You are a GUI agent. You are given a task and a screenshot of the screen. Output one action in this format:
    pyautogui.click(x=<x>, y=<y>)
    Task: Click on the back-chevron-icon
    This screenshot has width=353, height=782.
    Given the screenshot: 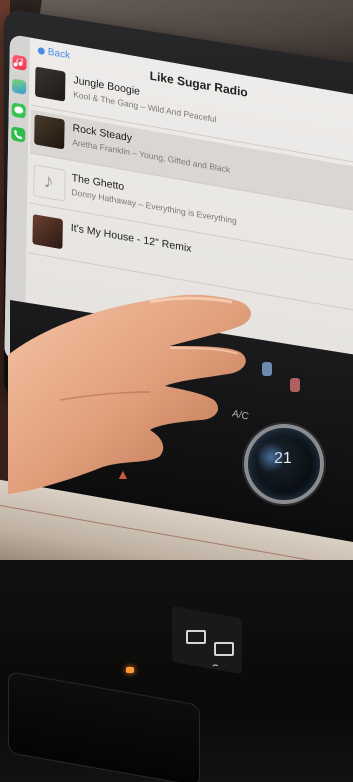 What is the action you would take?
    pyautogui.click(x=41, y=51)
    